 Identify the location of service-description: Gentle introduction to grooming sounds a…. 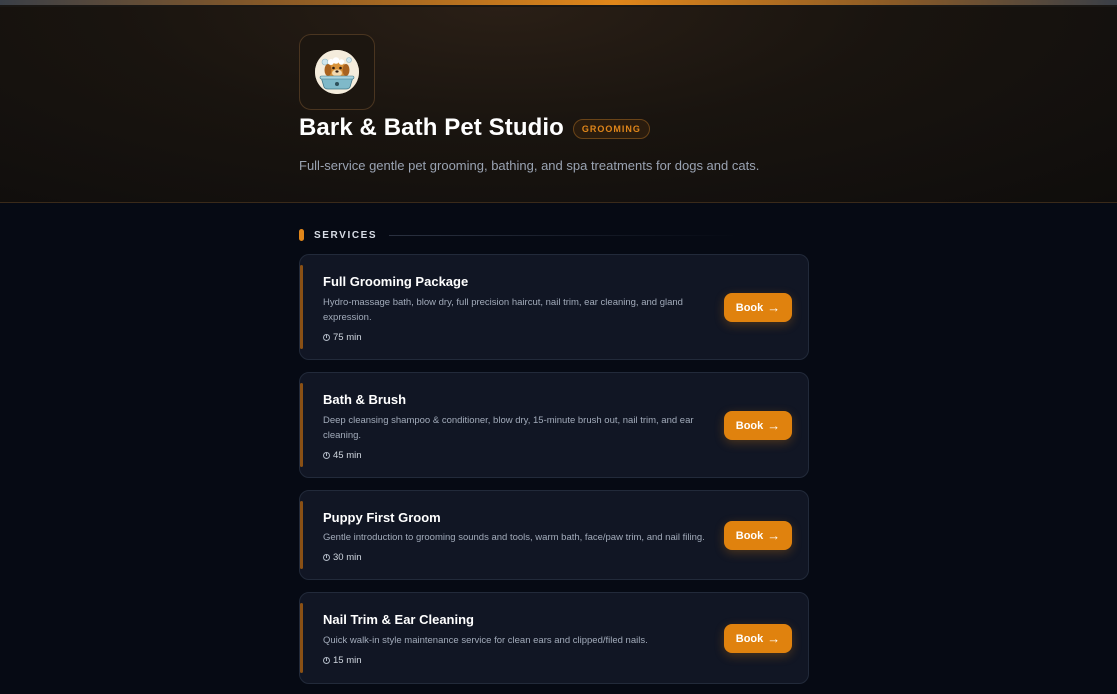
(514, 537).